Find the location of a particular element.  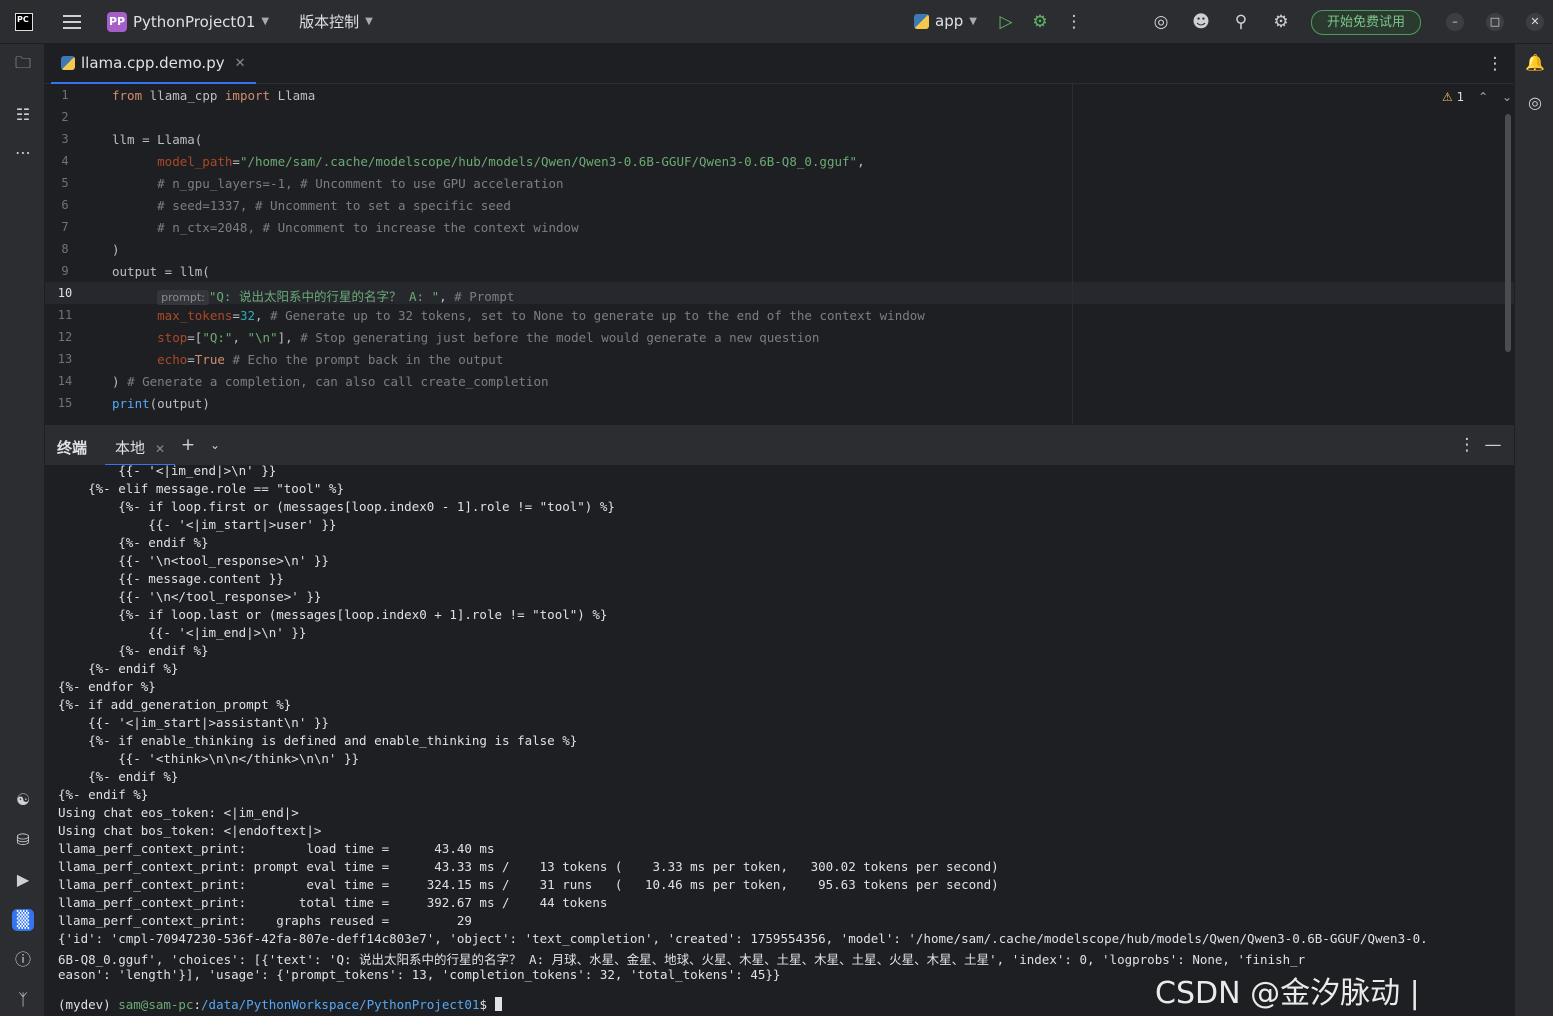

free-trial-button: 开始免费试用 is located at coordinates (1366, 22).